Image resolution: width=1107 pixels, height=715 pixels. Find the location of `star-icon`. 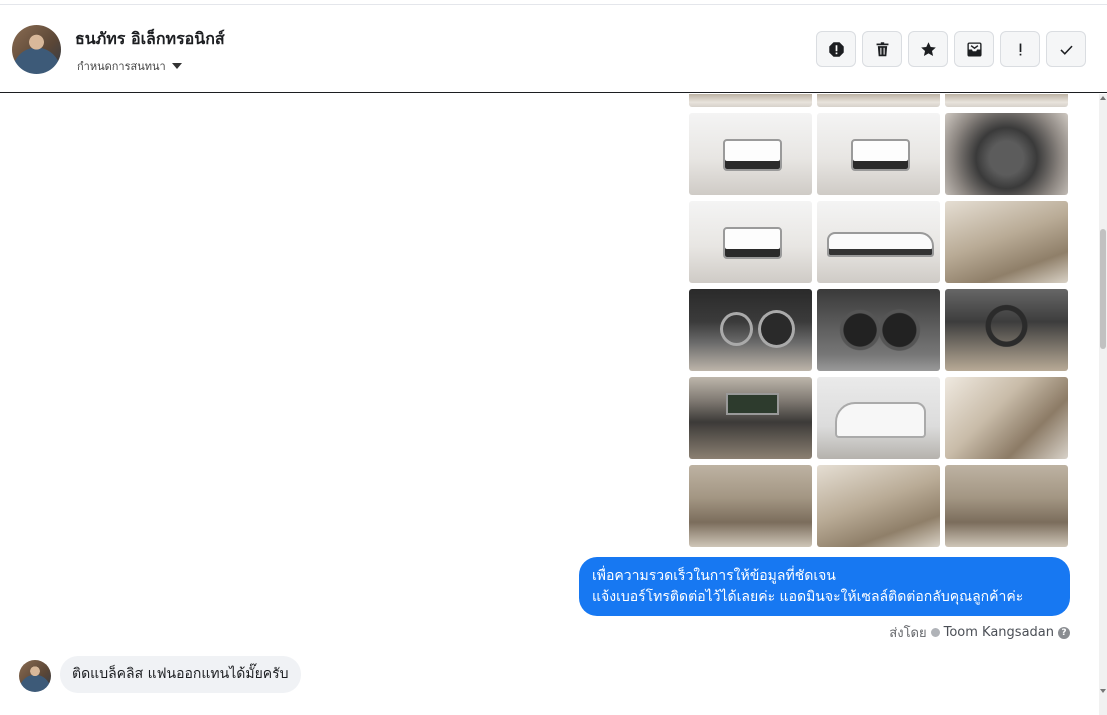

star-icon is located at coordinates (928, 48).